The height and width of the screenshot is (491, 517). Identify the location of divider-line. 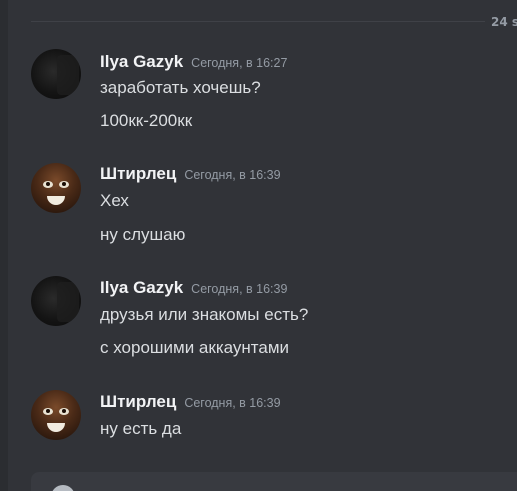
(274, 21).